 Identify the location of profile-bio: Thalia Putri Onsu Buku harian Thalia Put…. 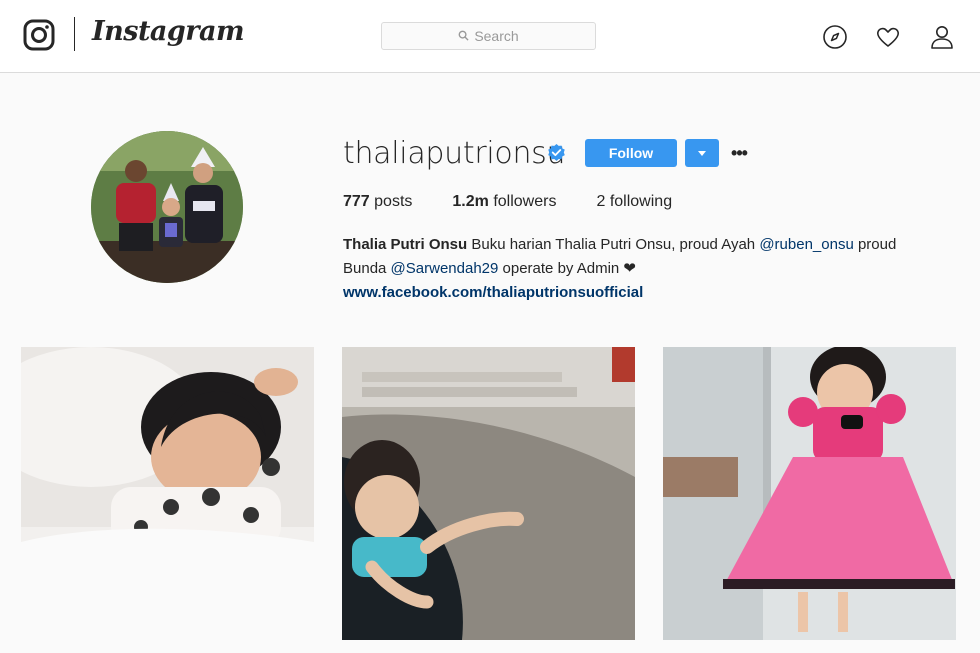
(643, 269).